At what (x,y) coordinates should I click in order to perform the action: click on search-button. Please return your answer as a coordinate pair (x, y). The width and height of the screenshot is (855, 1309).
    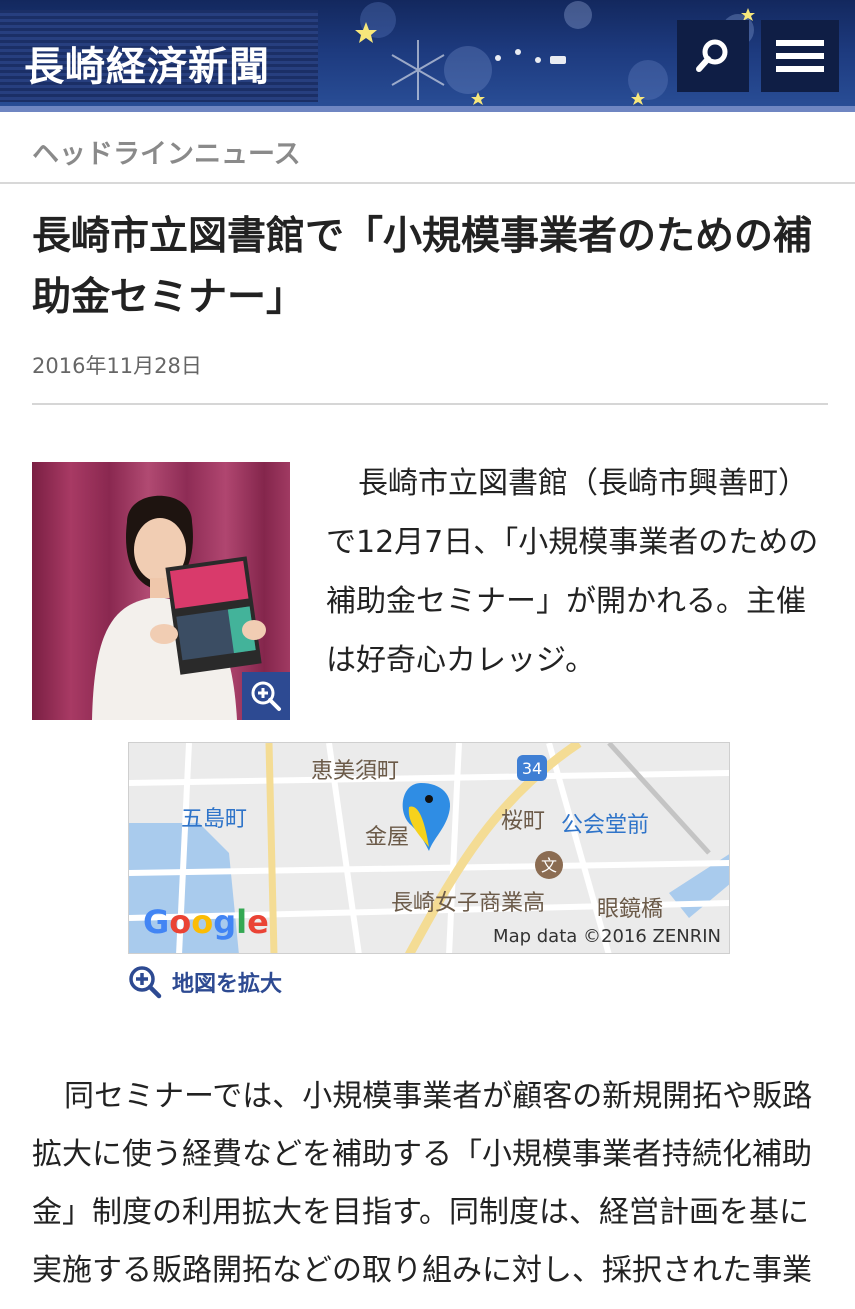
    Looking at the image, I should click on (713, 56).